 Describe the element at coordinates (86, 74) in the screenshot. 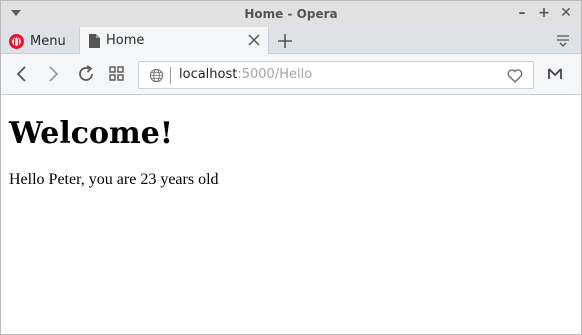

I see `reload-icon` at that location.